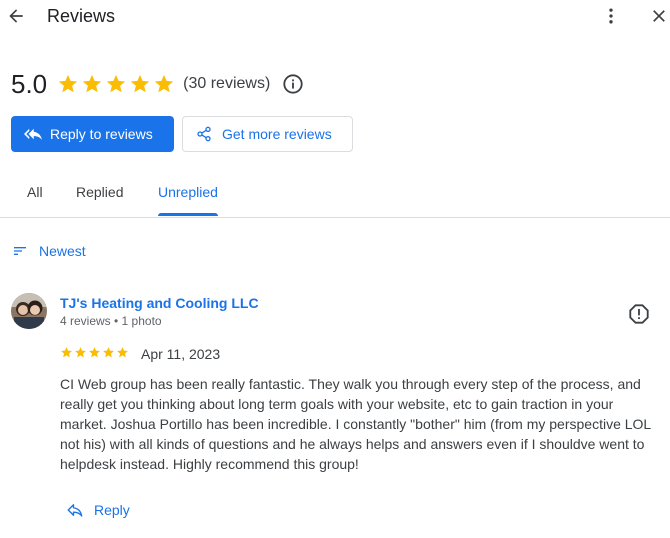 Image resolution: width=670 pixels, height=538 pixels. Describe the element at coordinates (112, 510) in the screenshot. I see `reply-label: Reply` at that location.